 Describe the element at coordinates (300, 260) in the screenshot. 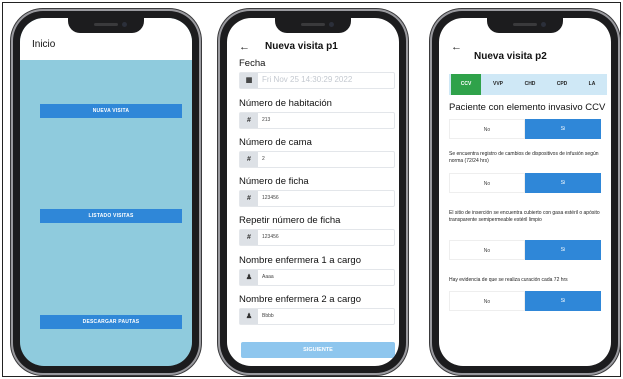

I see `nurse1-label: Nombre enfermera 1 a cargo` at that location.